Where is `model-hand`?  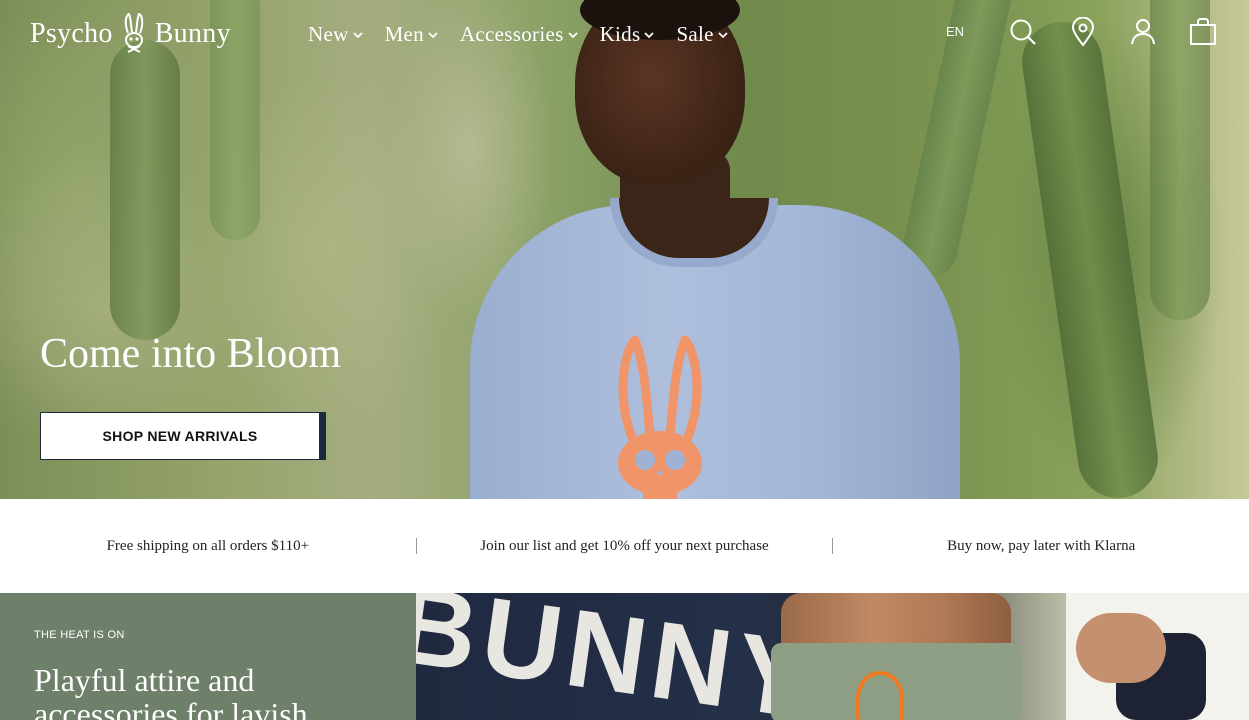
model-hand is located at coordinates (1121, 648).